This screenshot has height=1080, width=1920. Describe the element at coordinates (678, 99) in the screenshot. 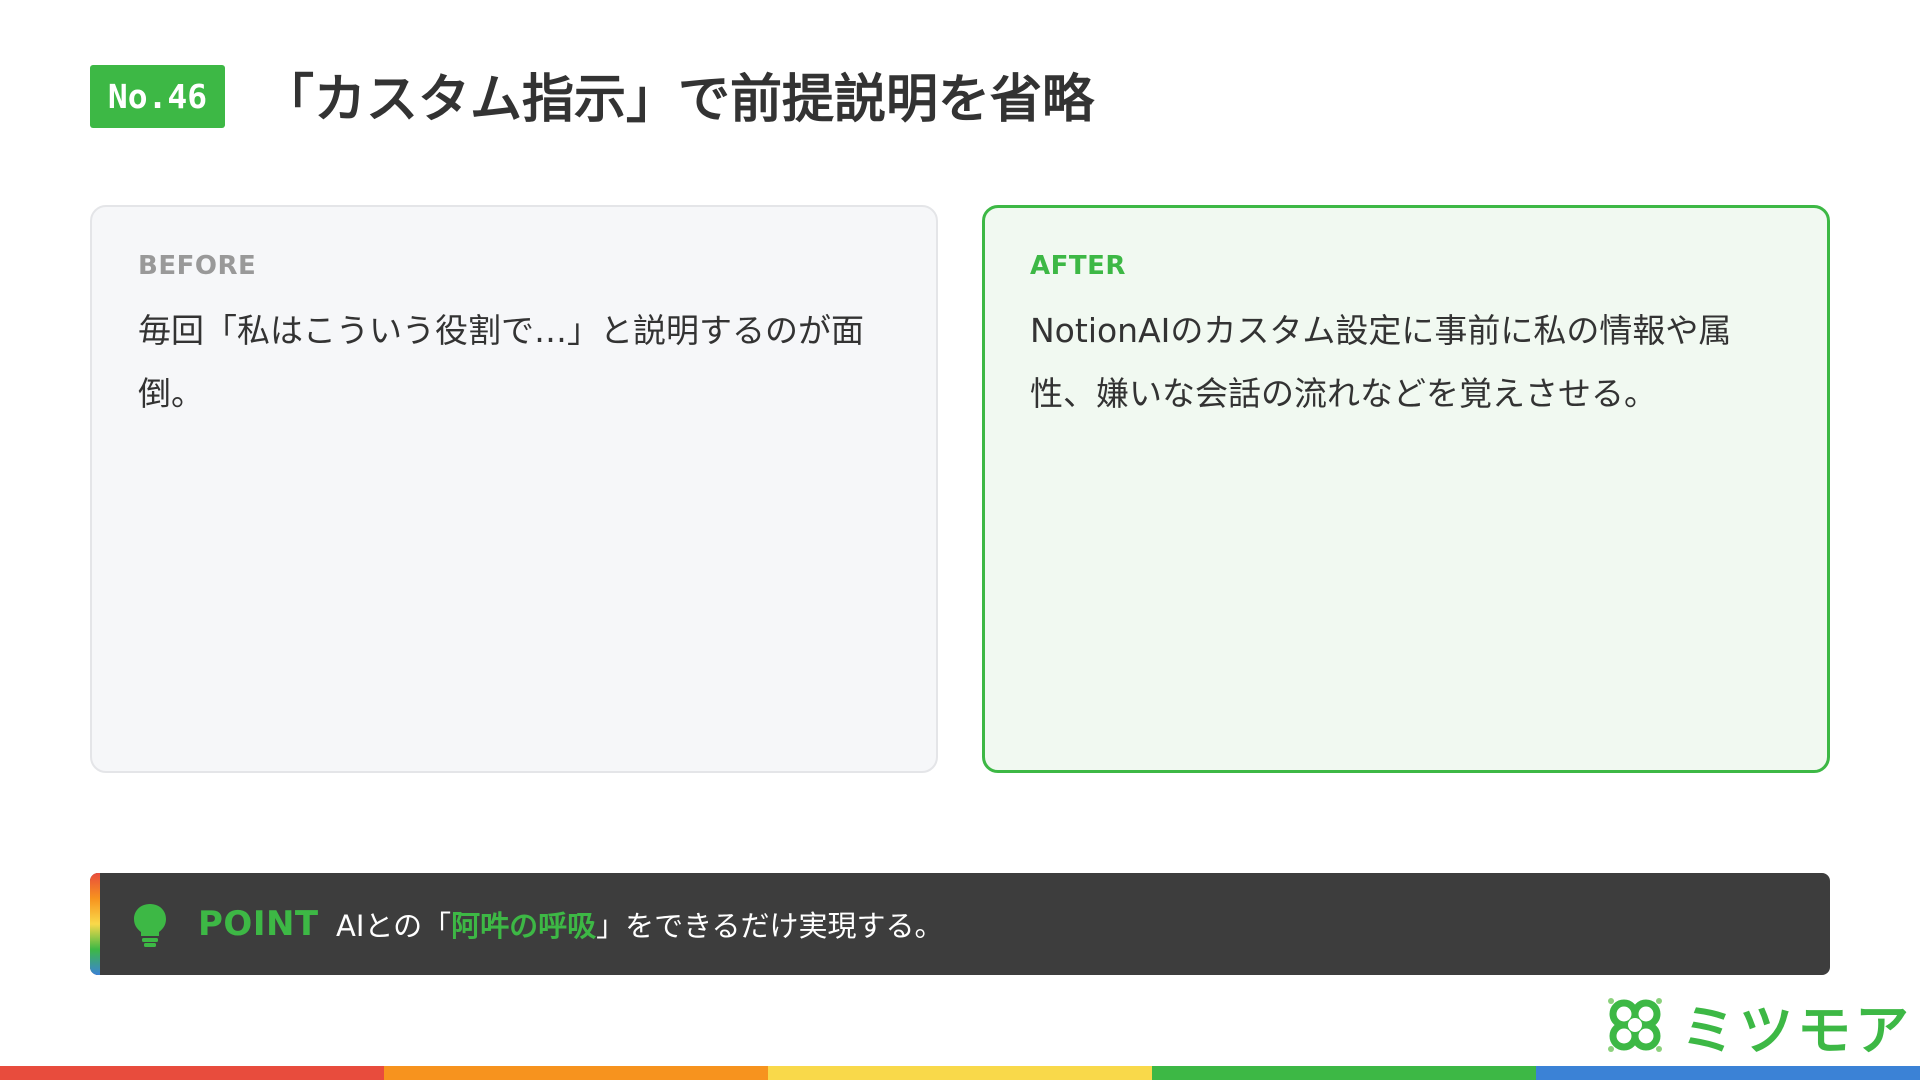

I see `page-title: 「カスタム指示」で前提説明を省略` at that location.